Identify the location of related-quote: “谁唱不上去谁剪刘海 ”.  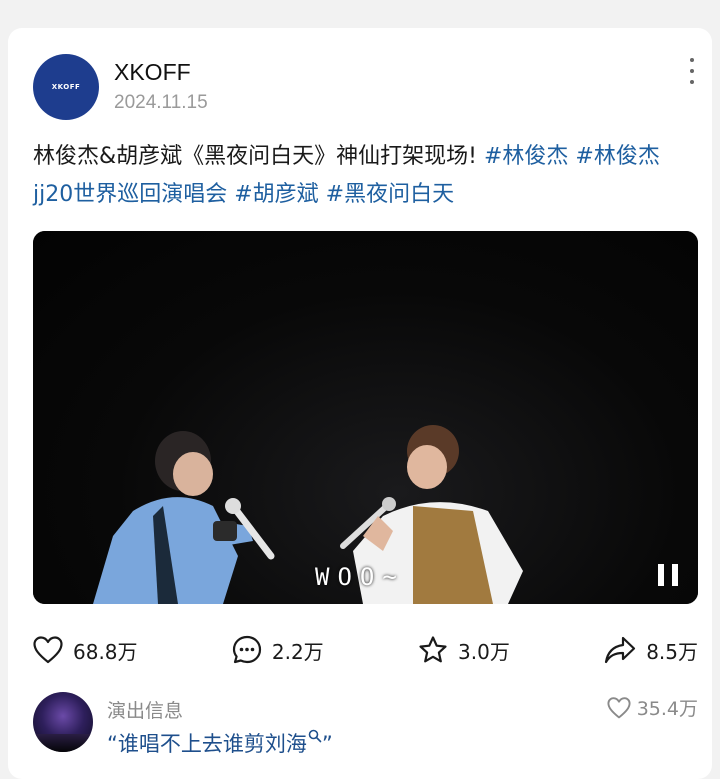
(220, 743).